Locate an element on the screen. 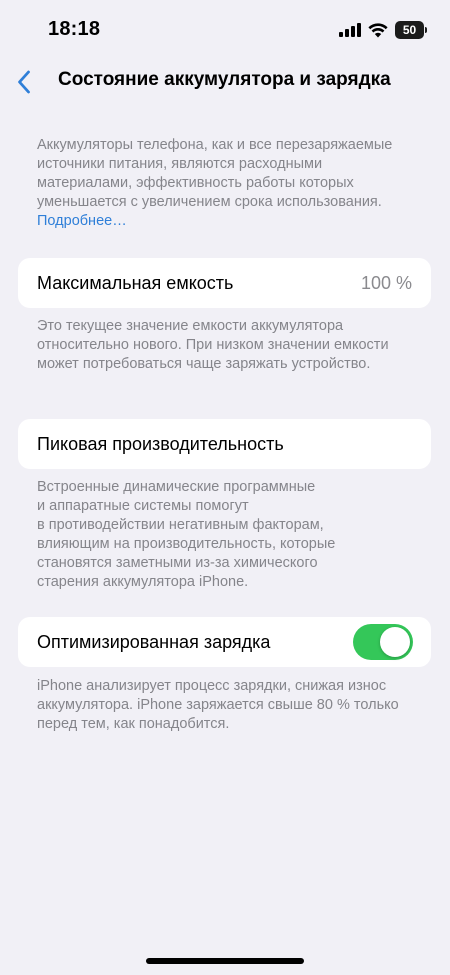 The width and height of the screenshot is (450, 975). peak-performance-row: Пиковая производительность is located at coordinates (224, 444).